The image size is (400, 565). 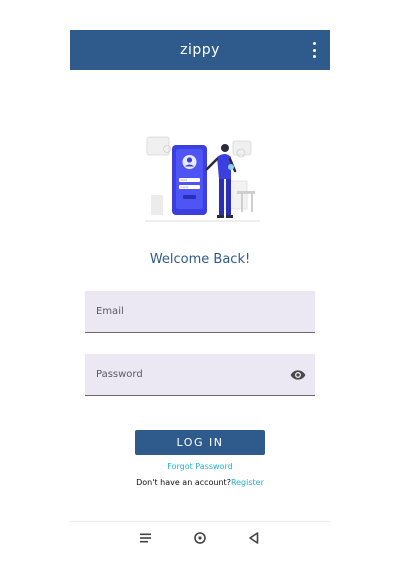 What do you see at coordinates (200, 466) in the screenshot?
I see `forgot-password-link: Forgot Password` at bounding box center [200, 466].